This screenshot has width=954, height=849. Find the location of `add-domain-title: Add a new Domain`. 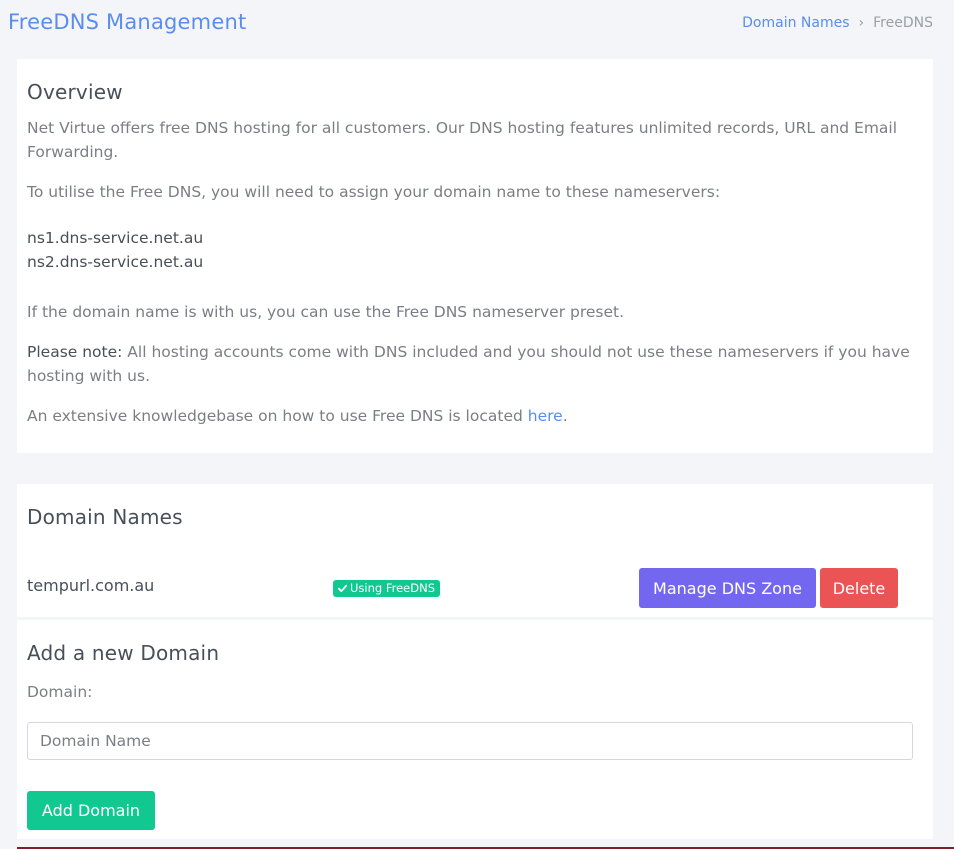

add-domain-title: Add a new Domain is located at coordinates (123, 653).